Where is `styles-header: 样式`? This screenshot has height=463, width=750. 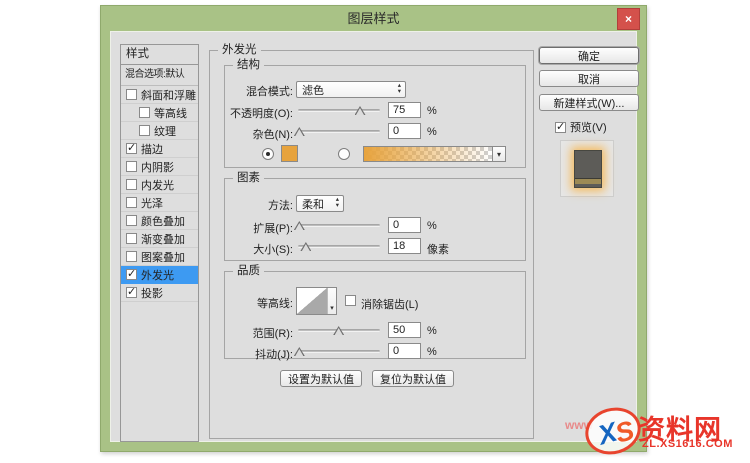
styles-header: 样式 is located at coordinates (159, 55).